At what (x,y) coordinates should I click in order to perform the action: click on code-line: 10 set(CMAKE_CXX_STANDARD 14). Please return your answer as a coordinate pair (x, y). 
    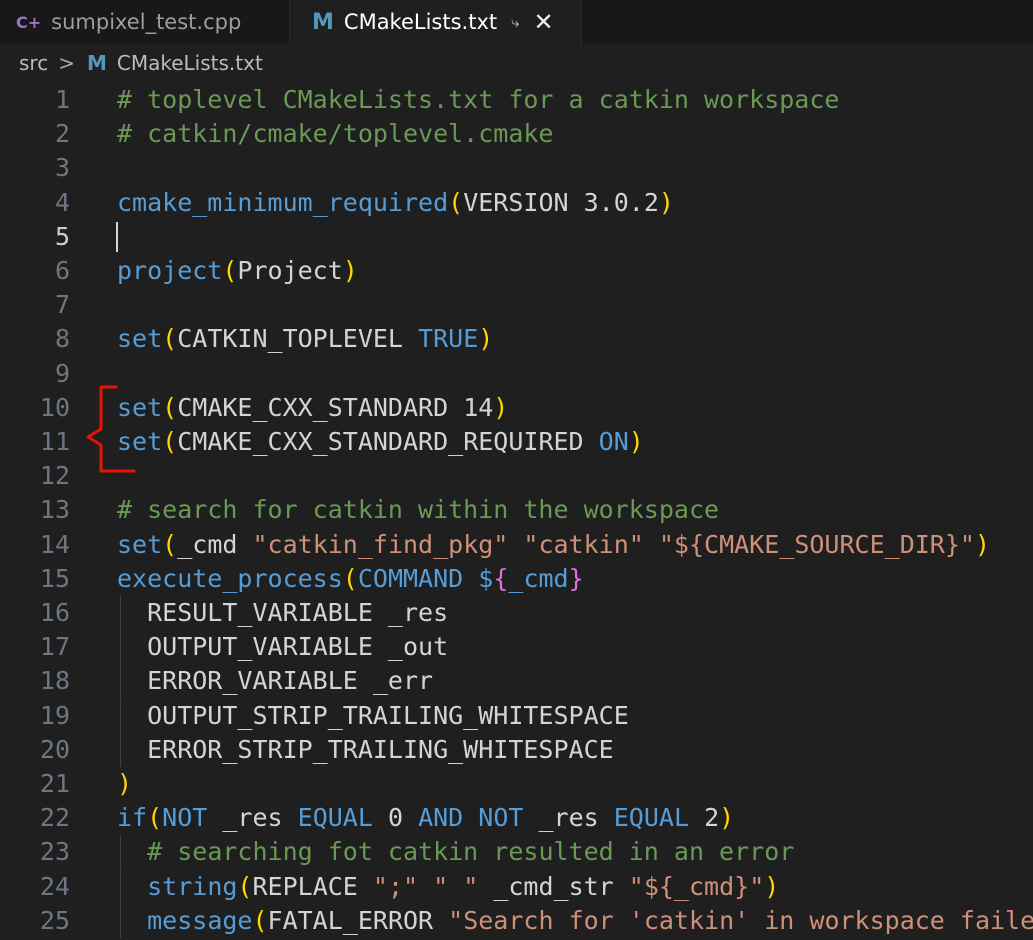
    Looking at the image, I should click on (516, 408).